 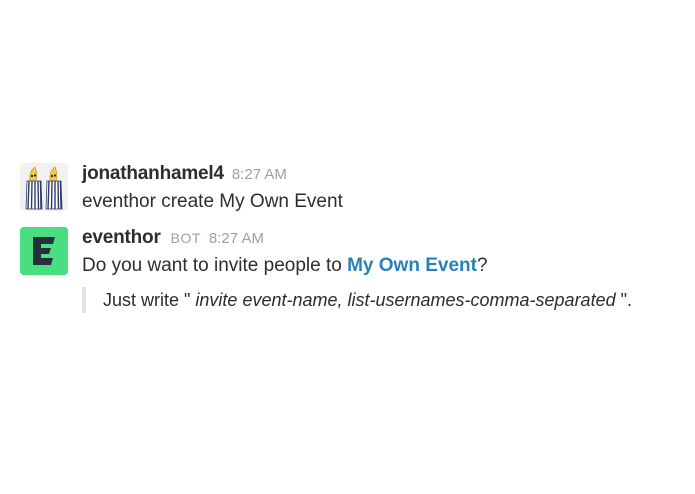 What do you see at coordinates (212, 201) in the screenshot?
I see `message-text: eventhor create My Own Event` at bounding box center [212, 201].